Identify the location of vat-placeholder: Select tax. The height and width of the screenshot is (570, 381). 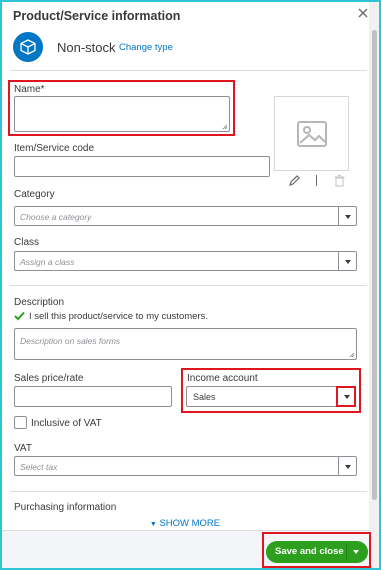
(39, 467).